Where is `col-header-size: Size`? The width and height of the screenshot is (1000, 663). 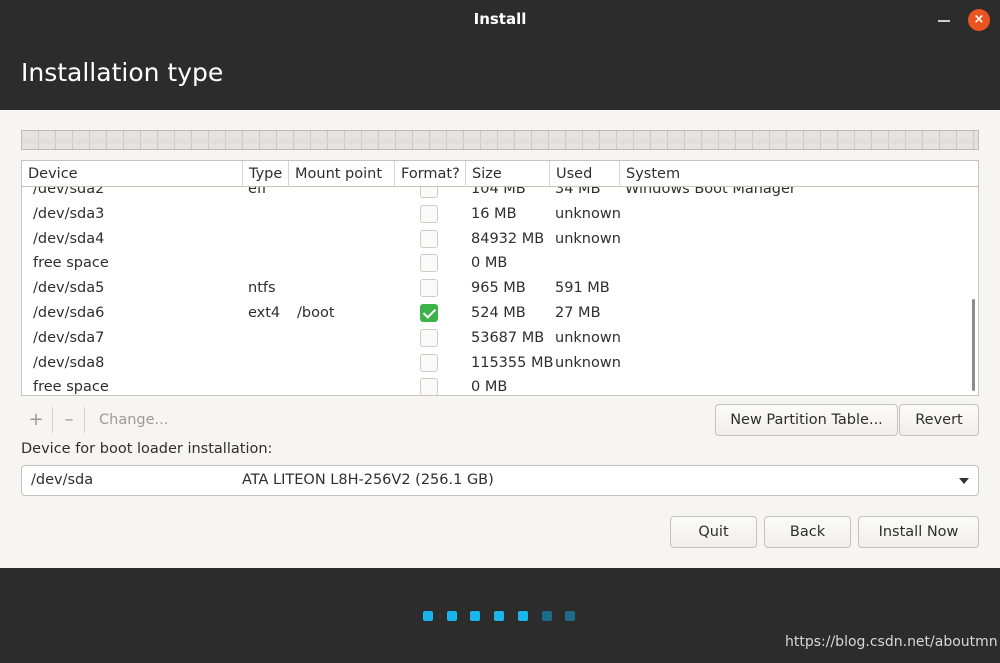 col-header-size: Size is located at coordinates (508, 174).